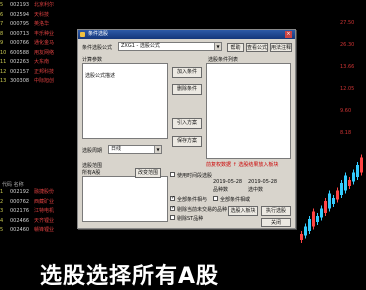 The height and width of the screenshot is (290, 366). Describe the element at coordinates (91, 173) in the screenshot. I see `scope-note: 所有A股` at that location.